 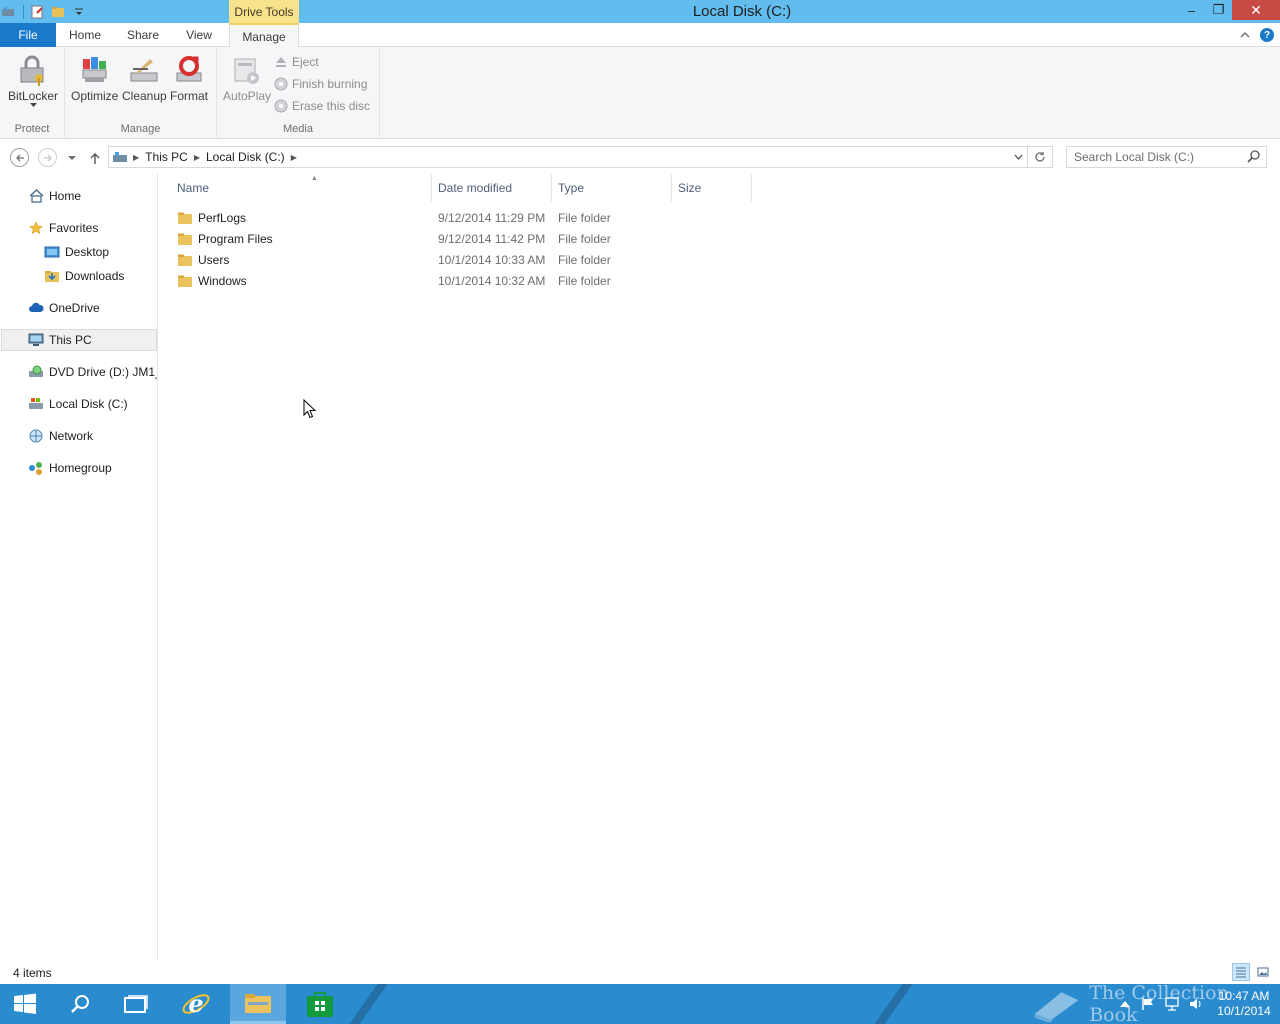 I want to click on network-tray-button, so click(x=1172, y=1004).